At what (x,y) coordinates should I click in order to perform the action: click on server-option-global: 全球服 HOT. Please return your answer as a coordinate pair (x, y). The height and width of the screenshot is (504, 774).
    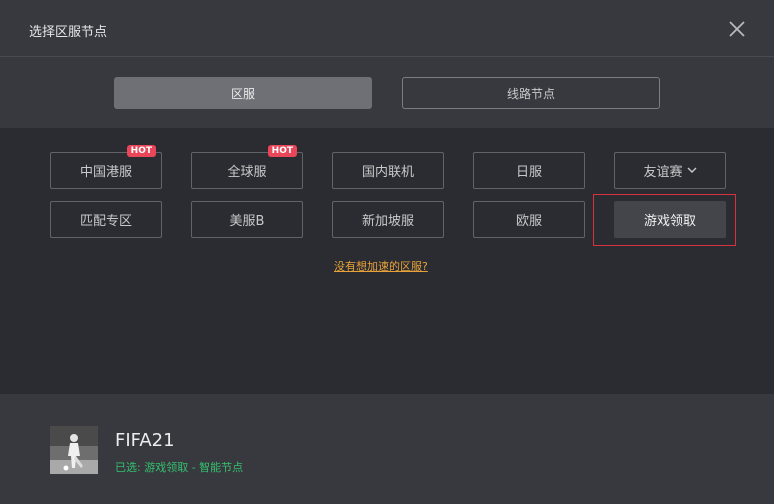
    Looking at the image, I should click on (247, 167).